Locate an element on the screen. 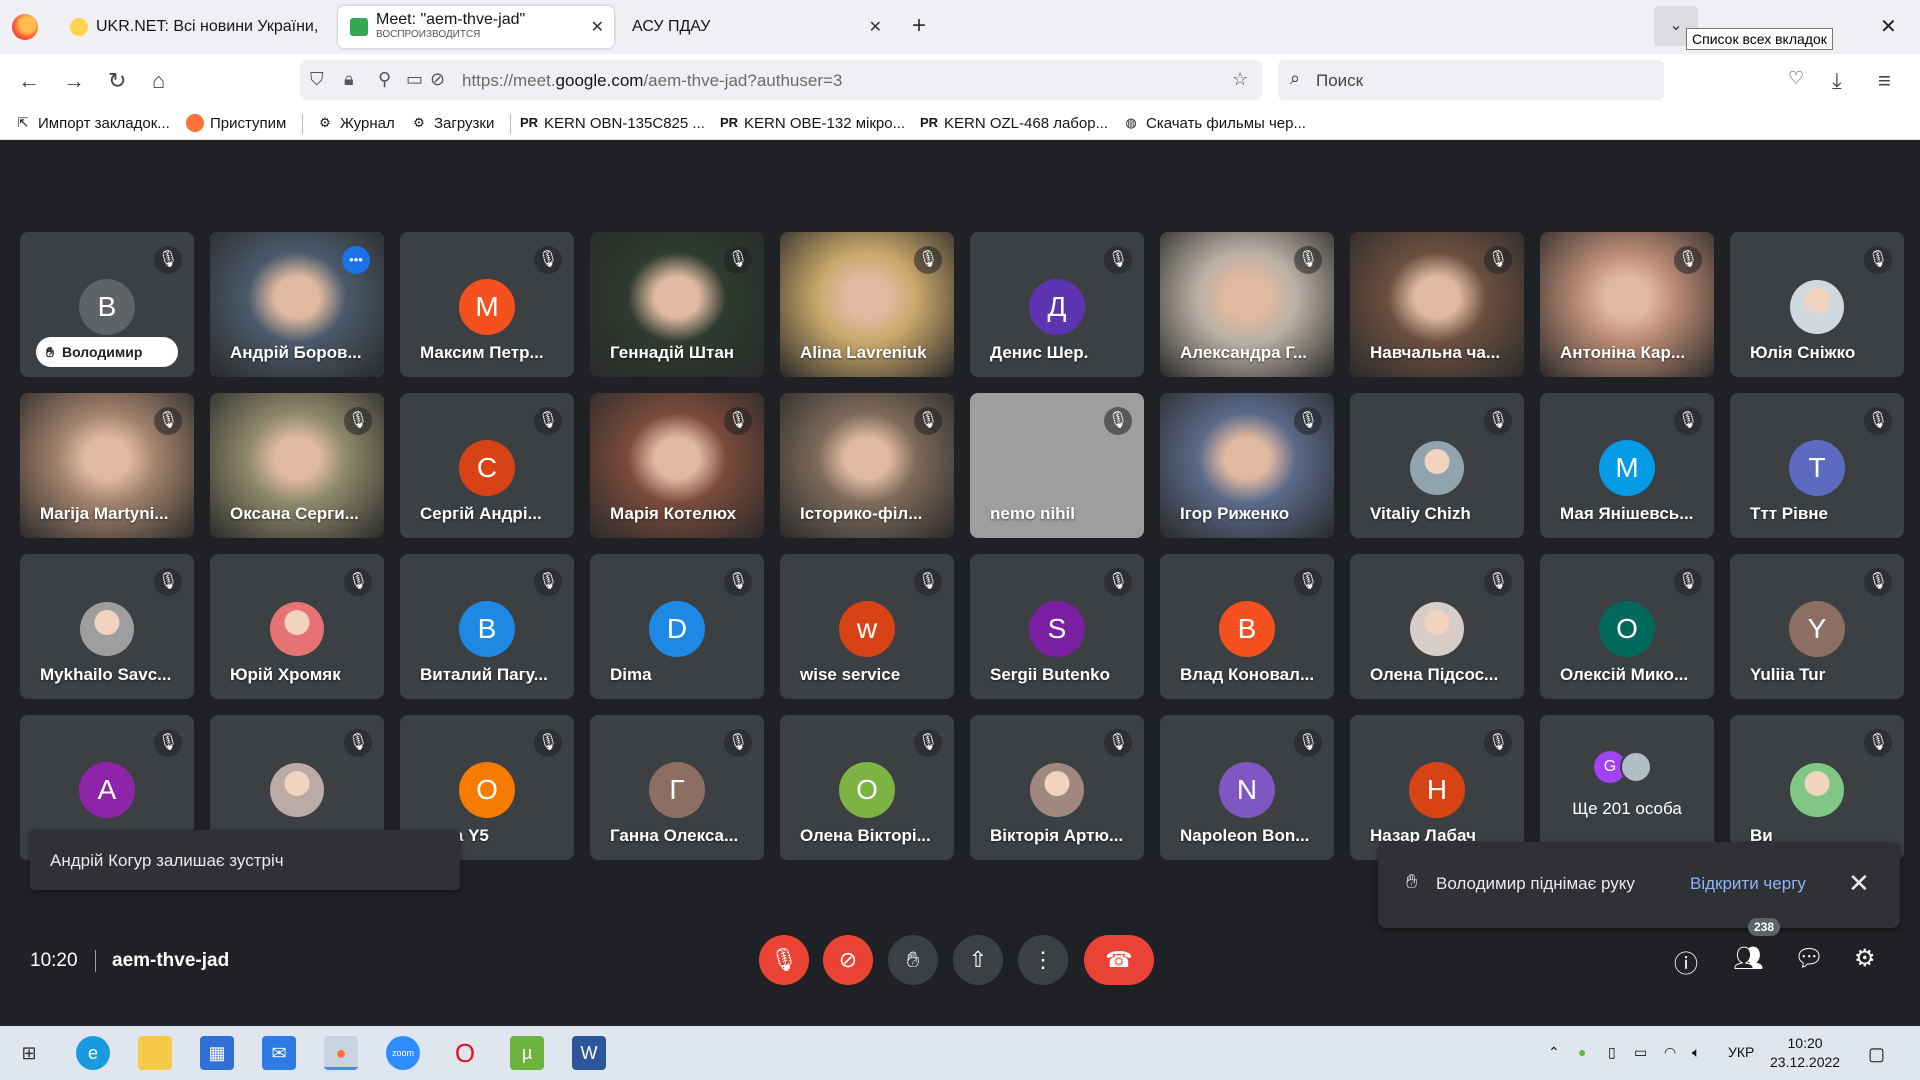  forward-arrow-icon: → is located at coordinates (74, 81).